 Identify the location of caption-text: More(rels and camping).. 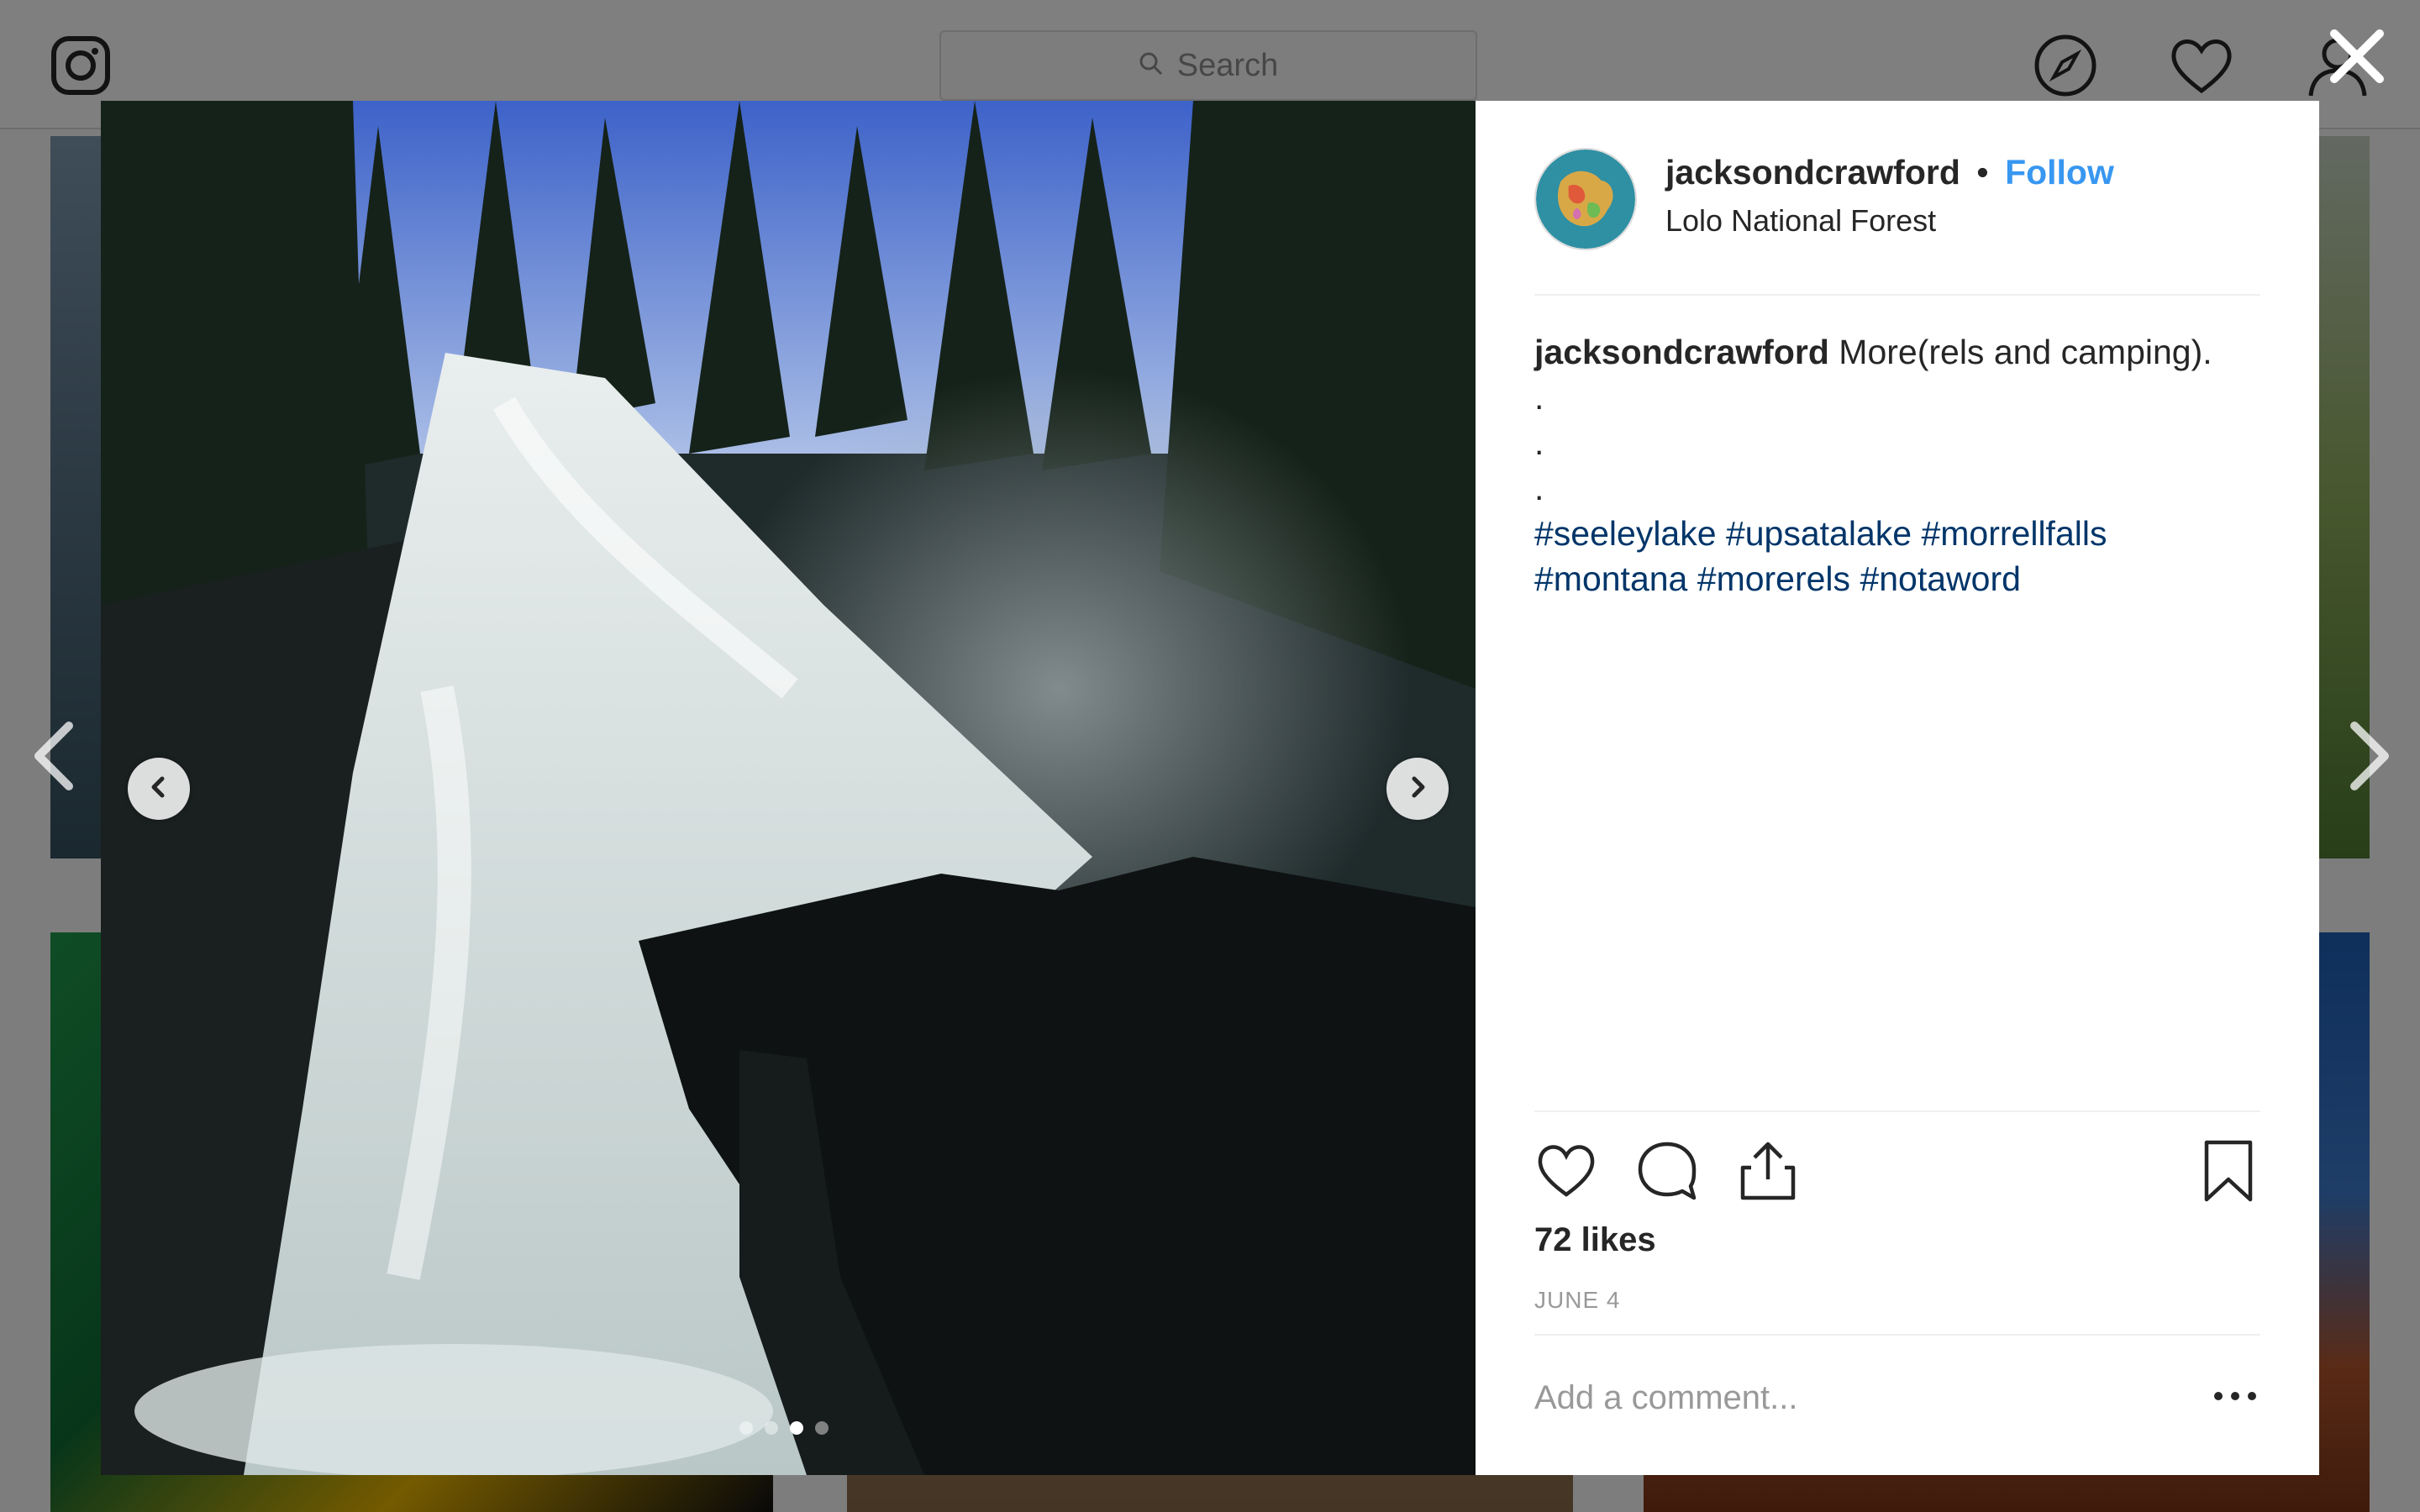
(2026, 352).